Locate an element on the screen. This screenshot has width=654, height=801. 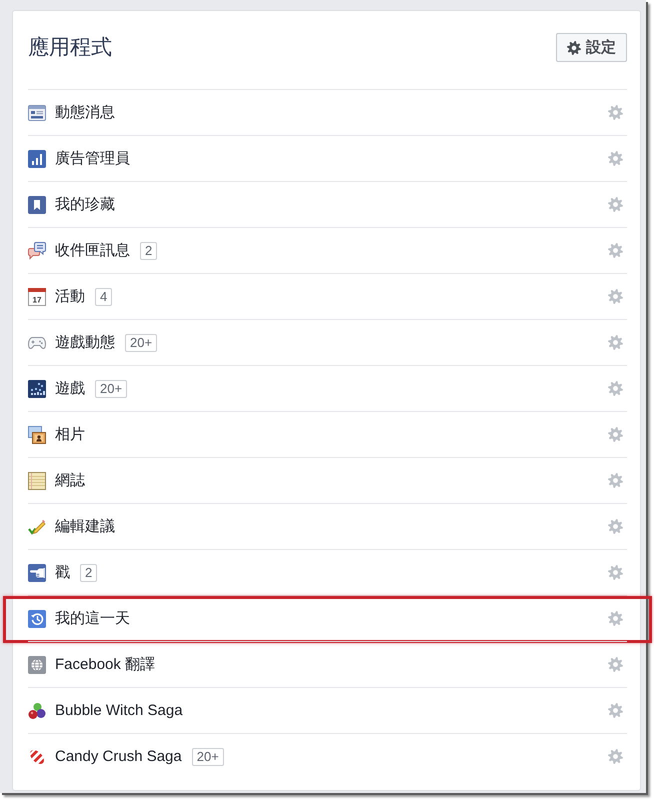
bookmark-icon is located at coordinates (37, 205).